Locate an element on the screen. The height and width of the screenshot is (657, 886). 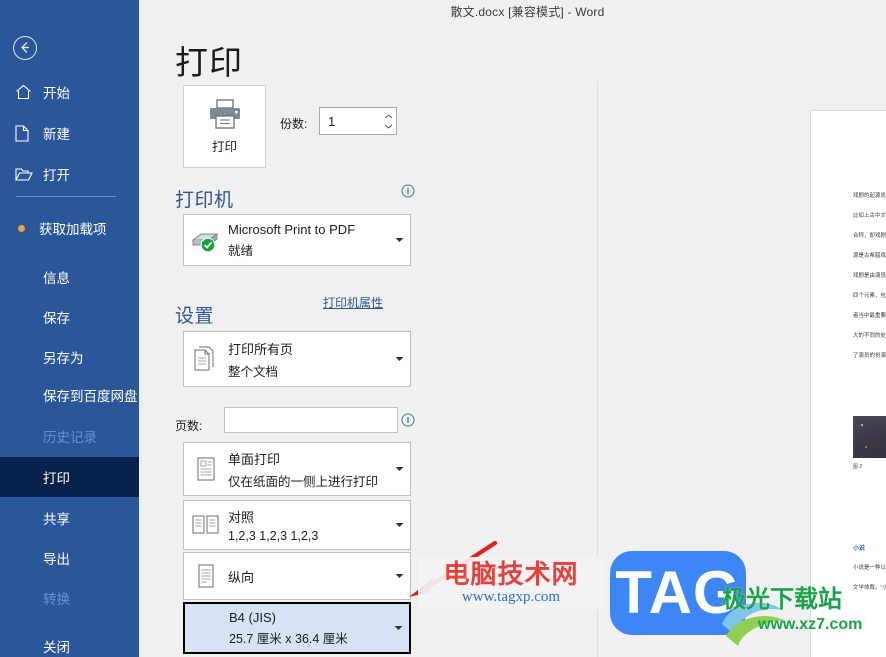
preview-text-line: 了演员的扮演，那么所演出的便不再 is located at coordinates (869, 356).